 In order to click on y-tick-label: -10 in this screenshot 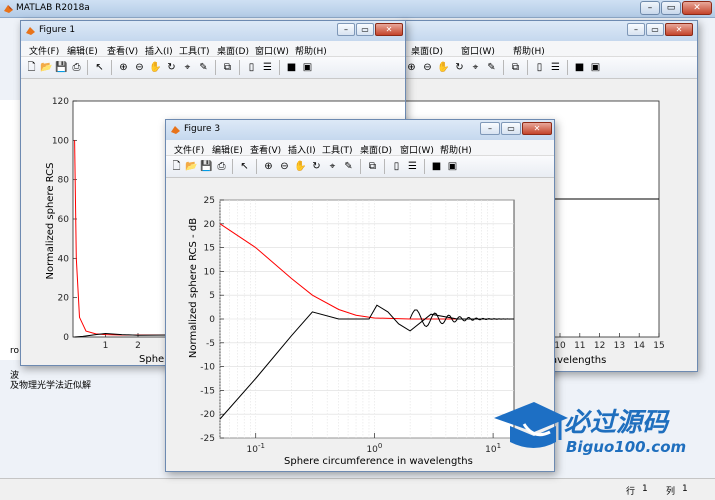, I will do `click(207, 368)`.